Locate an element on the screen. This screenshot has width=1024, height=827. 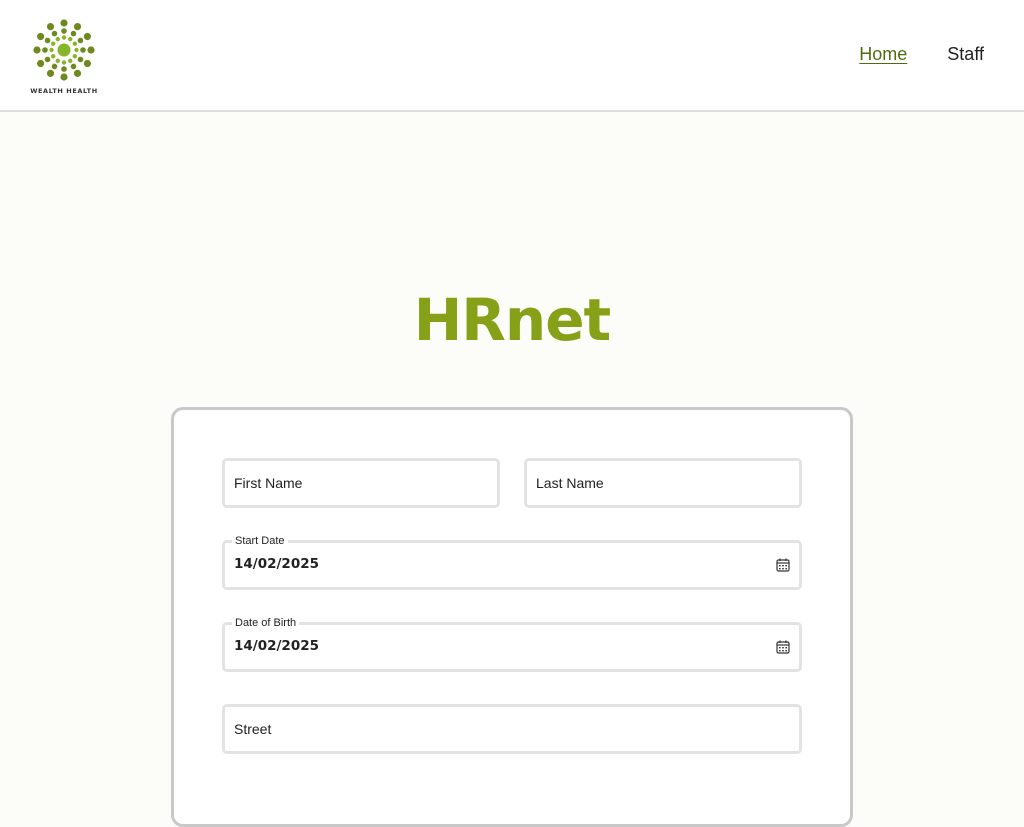
start-date-field: Start Date 14/02/2025 is located at coordinates (512, 562).